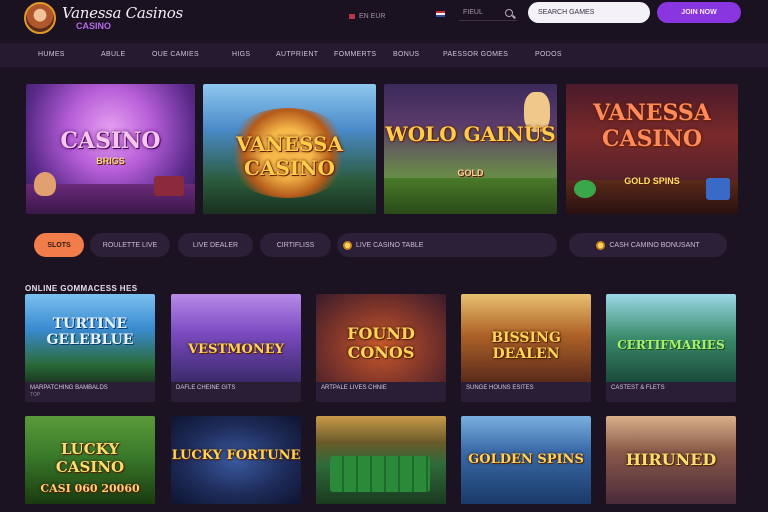 The height and width of the screenshot is (512, 768). What do you see at coordinates (59, 245) in the screenshot?
I see `filter-pill-slots: SLOTS` at bounding box center [59, 245].